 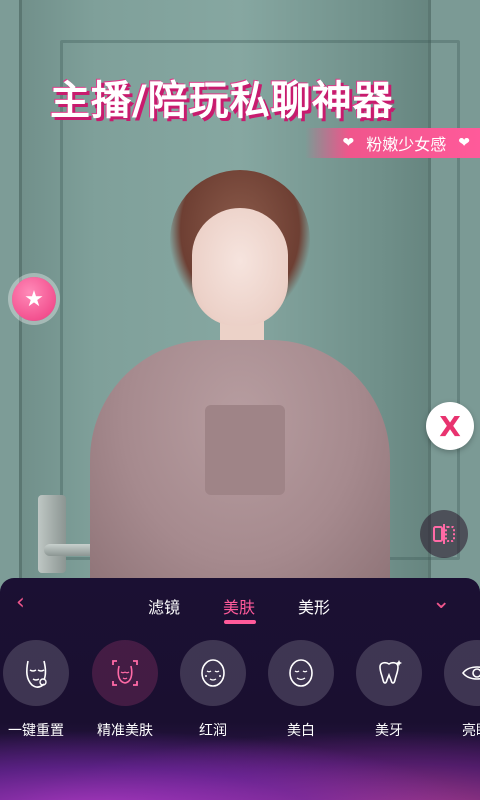 I want to click on door-handle-plate, so click(x=52, y=534).